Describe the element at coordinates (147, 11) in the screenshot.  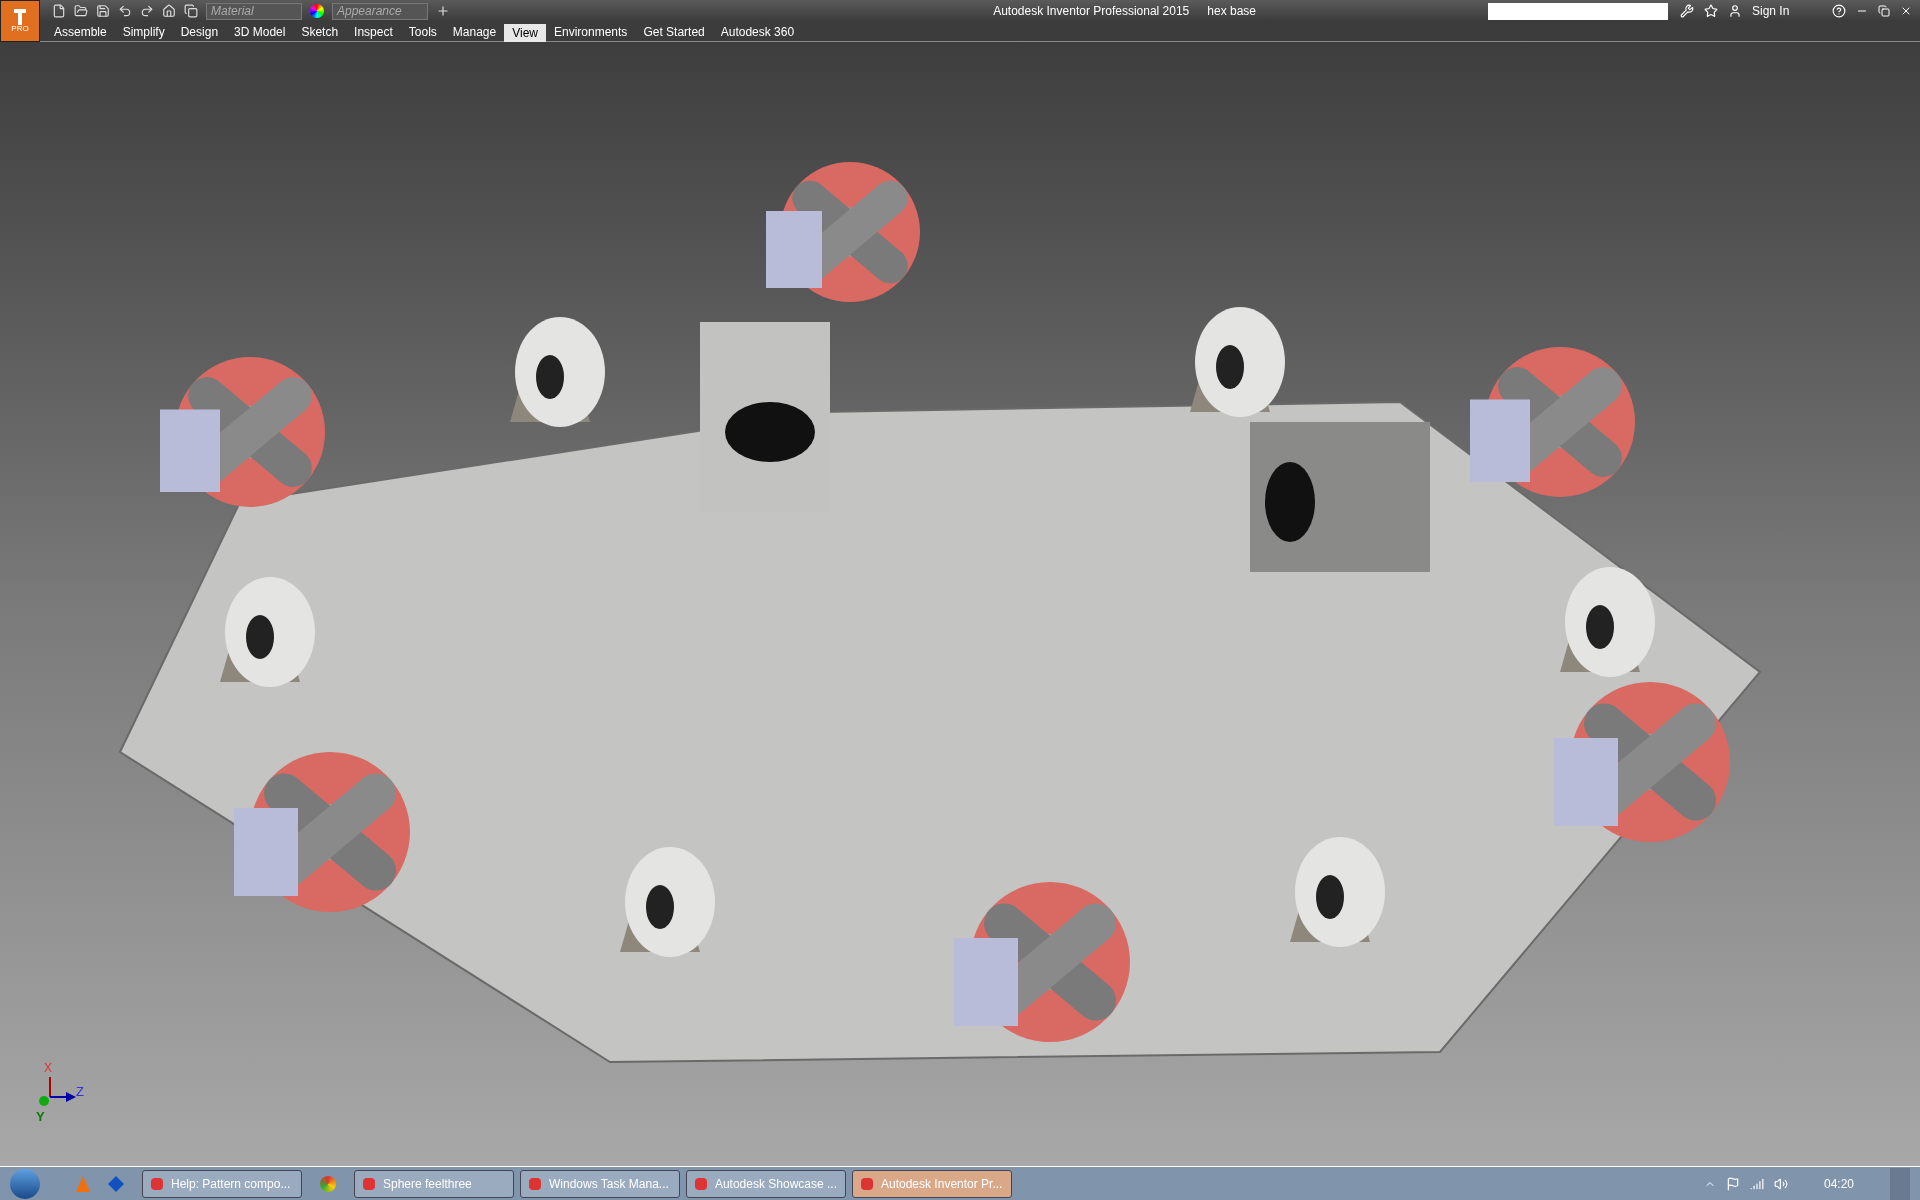
I see `redo-icon` at that location.